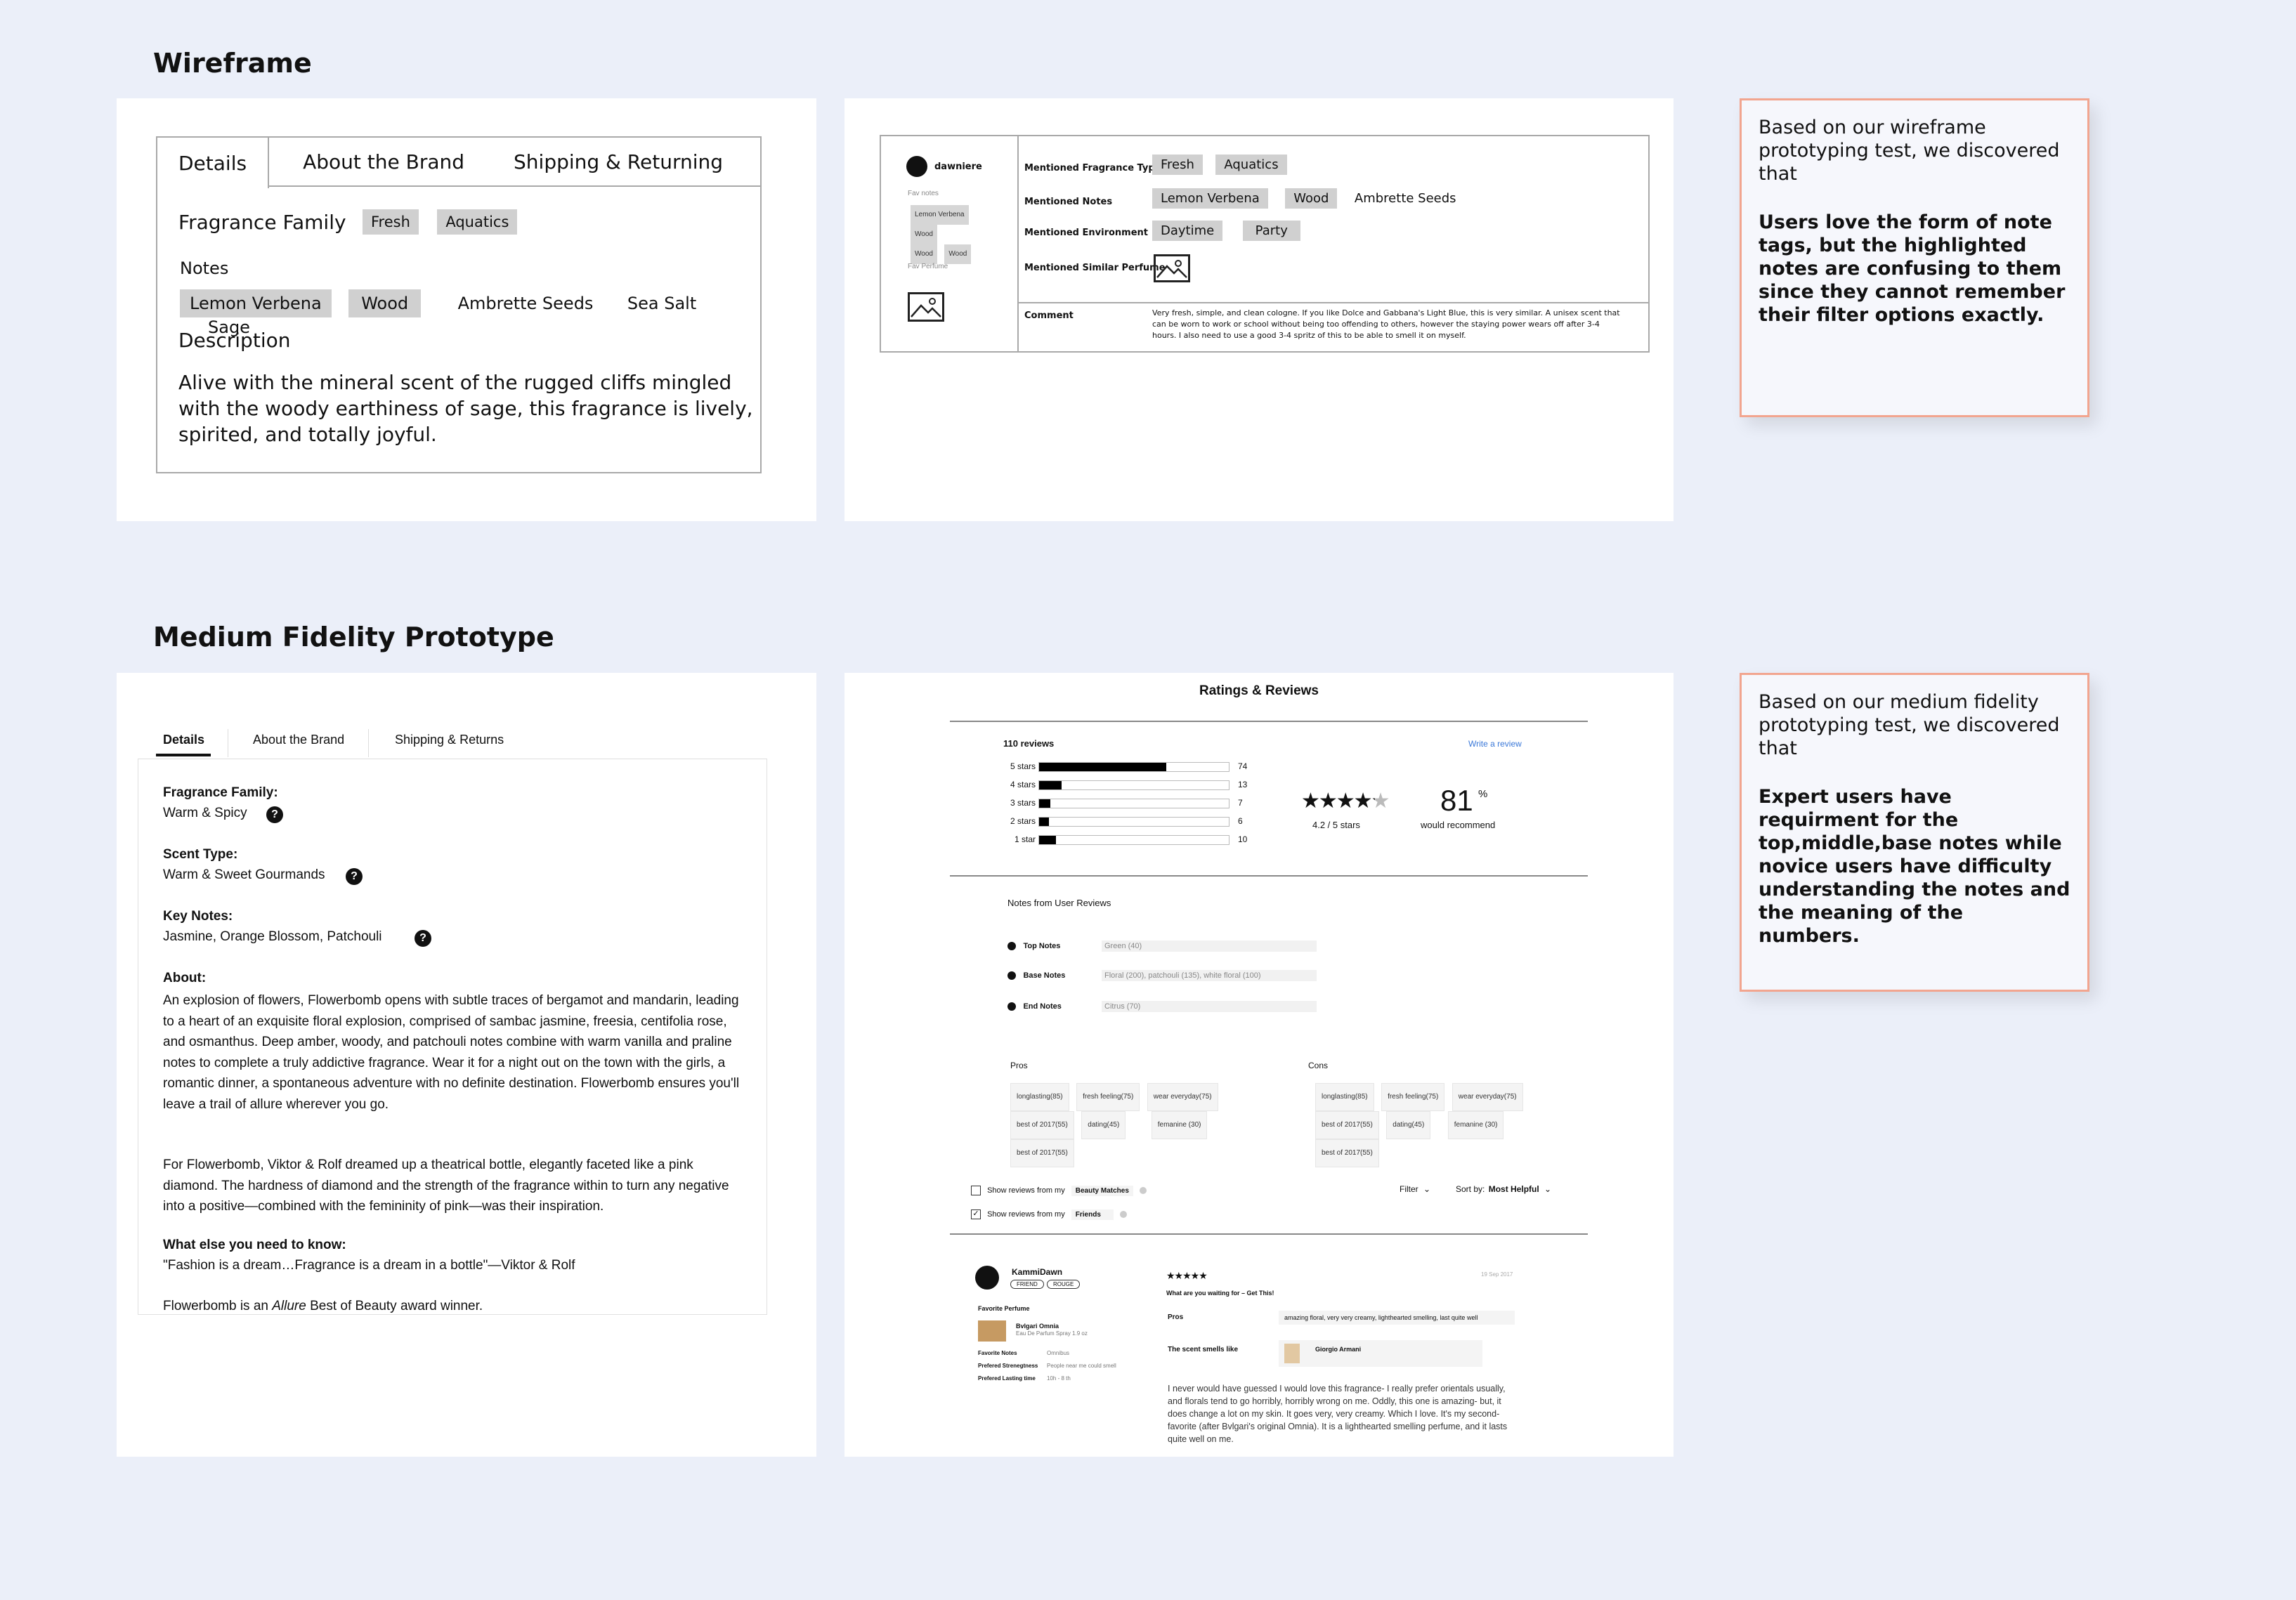 The width and height of the screenshot is (2296, 1600). What do you see at coordinates (1033, 946) in the screenshot?
I see `note-row-top: Top Notes` at bounding box center [1033, 946].